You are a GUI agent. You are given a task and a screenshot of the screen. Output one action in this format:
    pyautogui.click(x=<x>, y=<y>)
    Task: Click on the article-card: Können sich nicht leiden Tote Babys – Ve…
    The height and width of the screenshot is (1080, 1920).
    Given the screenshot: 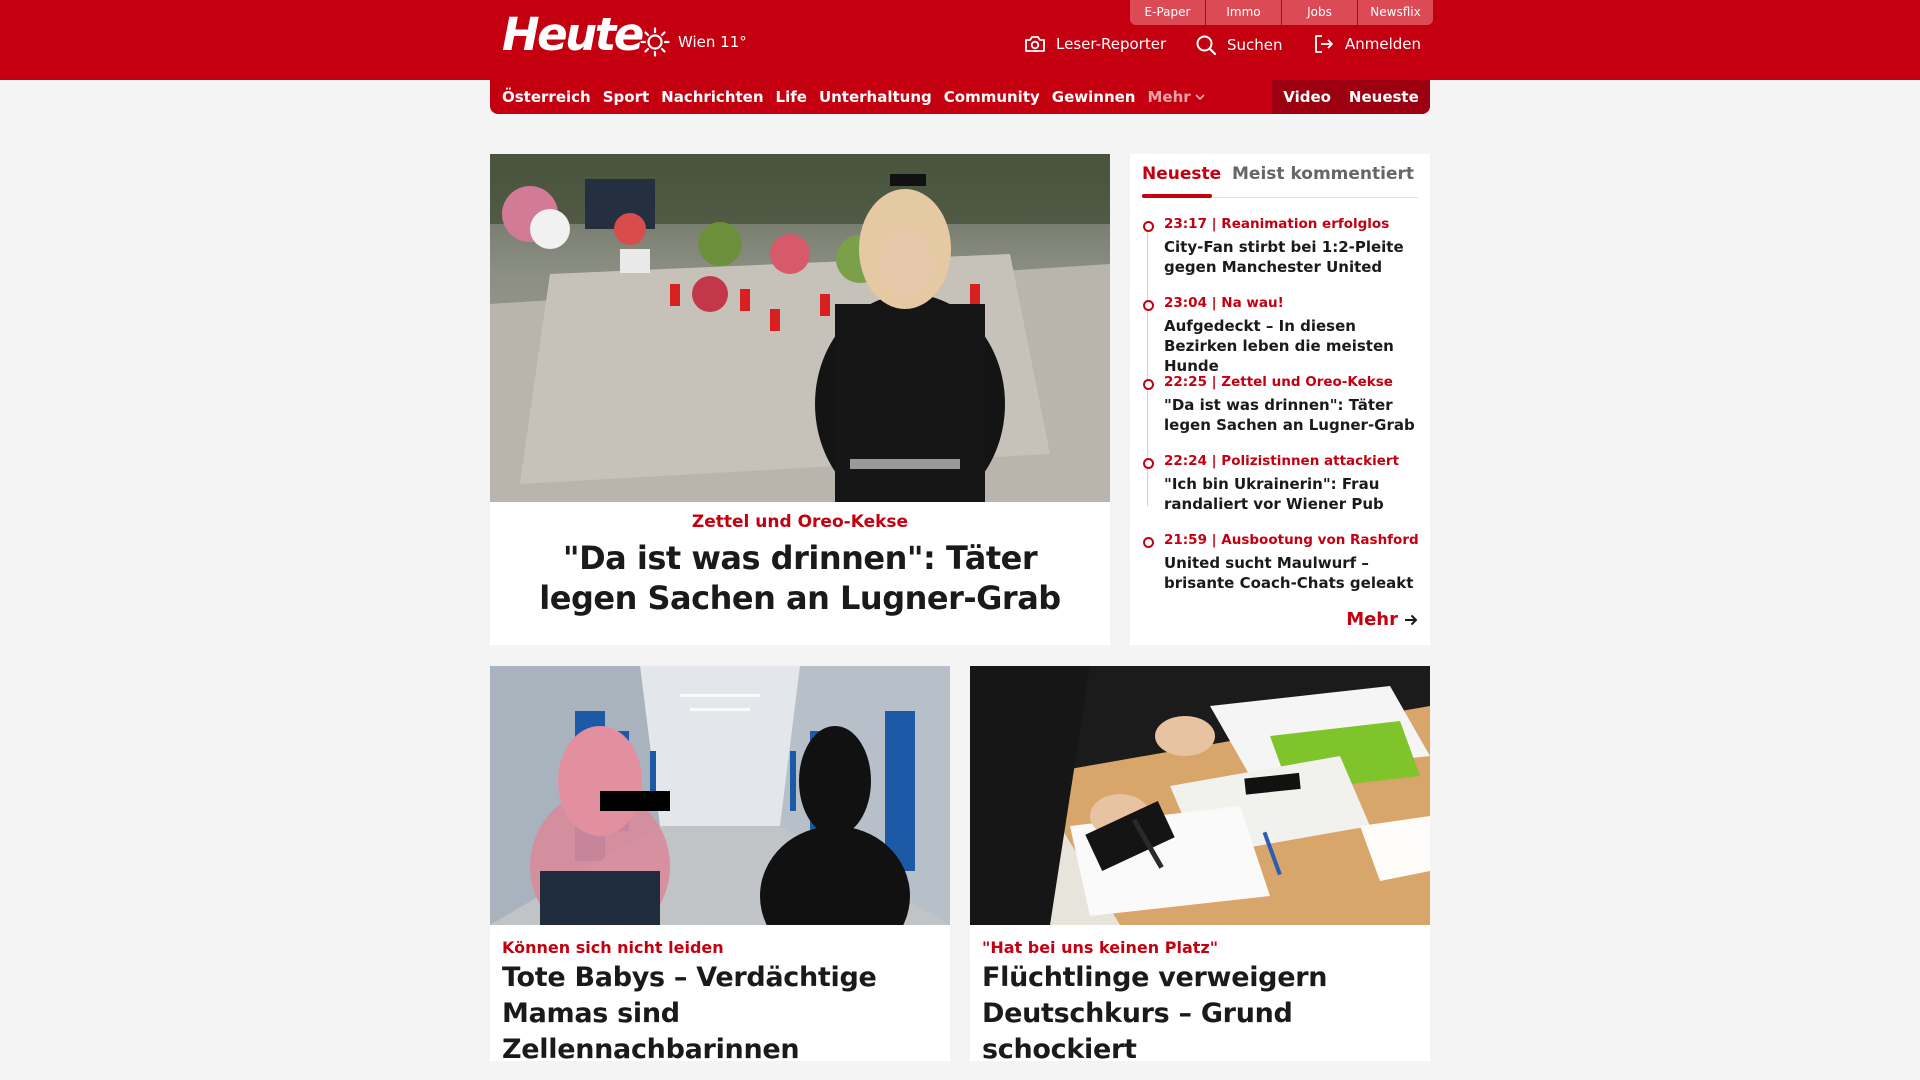 What is the action you would take?
    pyautogui.click(x=720, y=865)
    